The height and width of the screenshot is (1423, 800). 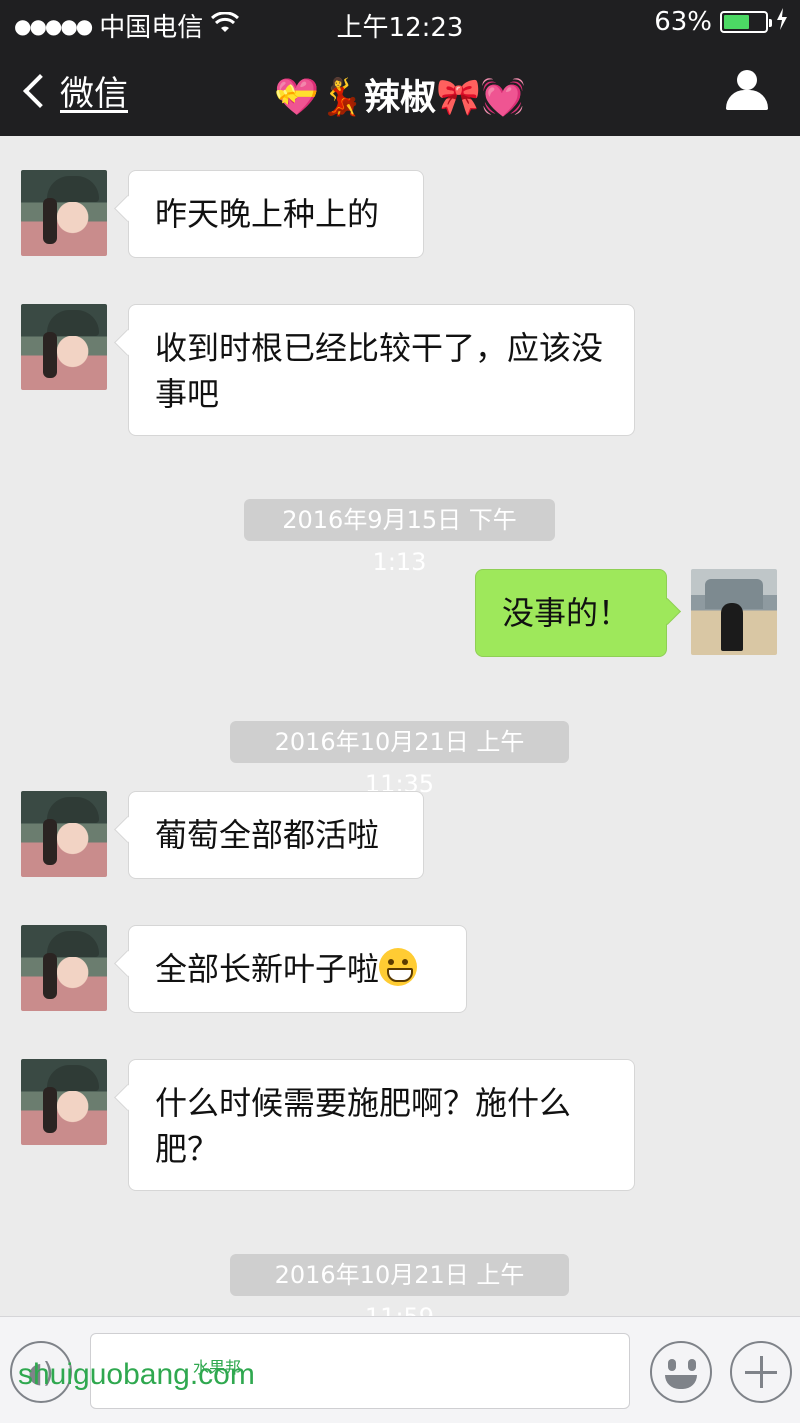 I want to click on message-bubble: 葡萄全部都活啦, so click(x=276, y=835).